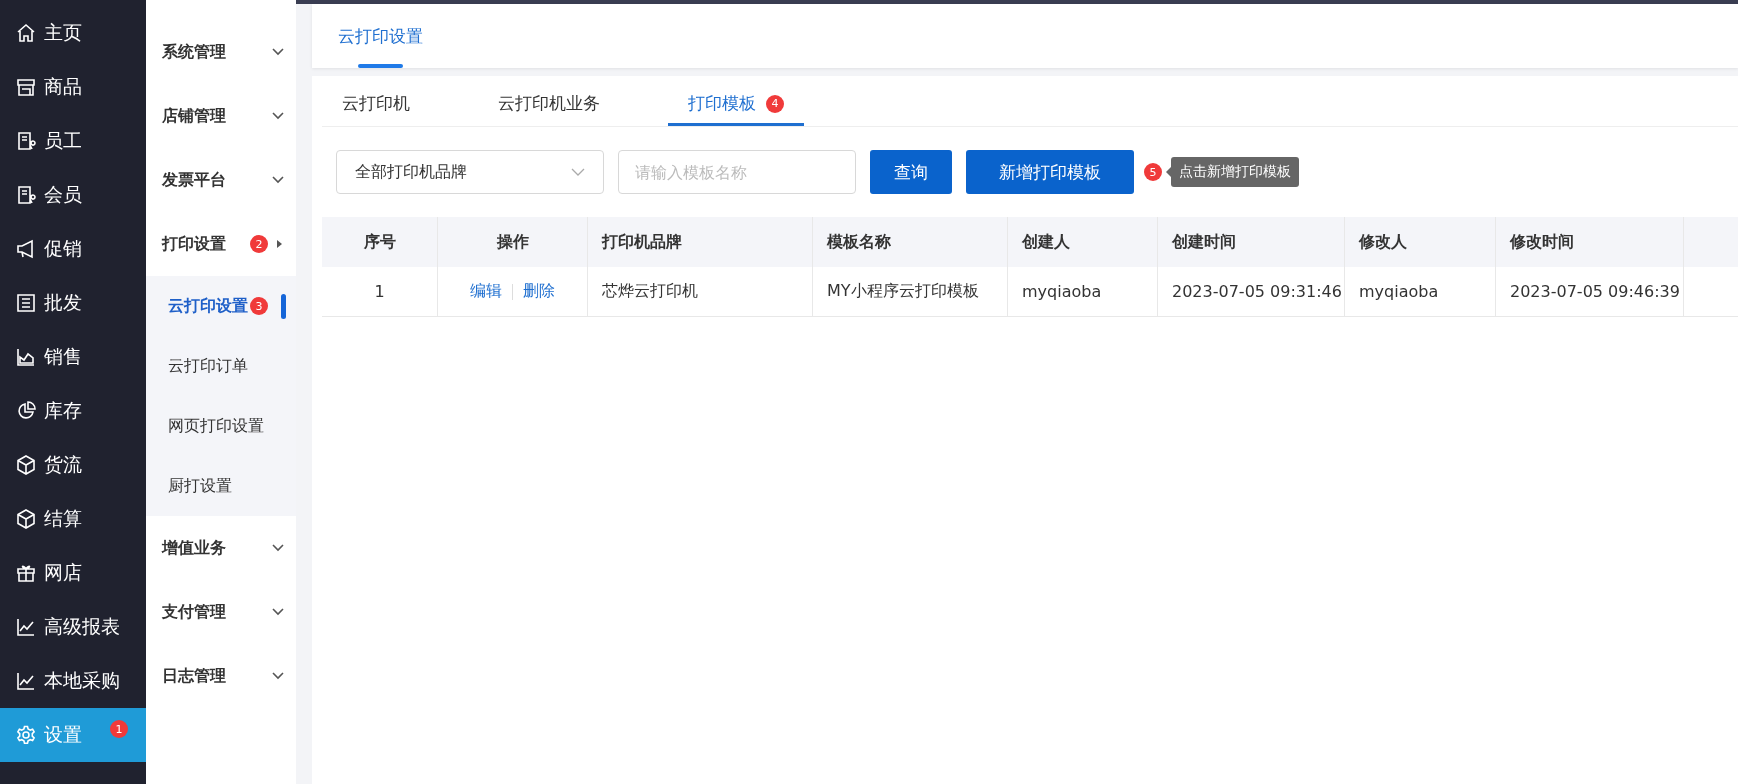 This screenshot has width=1738, height=784. I want to click on submenu-group: 日志管理, so click(221, 676).